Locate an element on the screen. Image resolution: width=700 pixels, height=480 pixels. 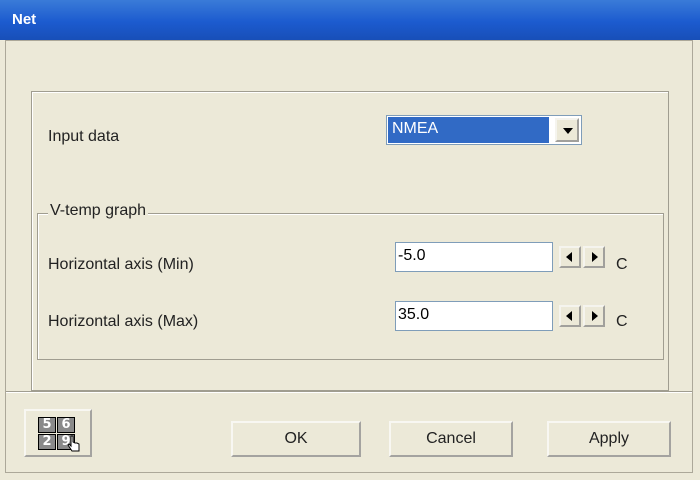
horizontal-axis-min-label: Horizontal axis (Min) is located at coordinates (121, 264).